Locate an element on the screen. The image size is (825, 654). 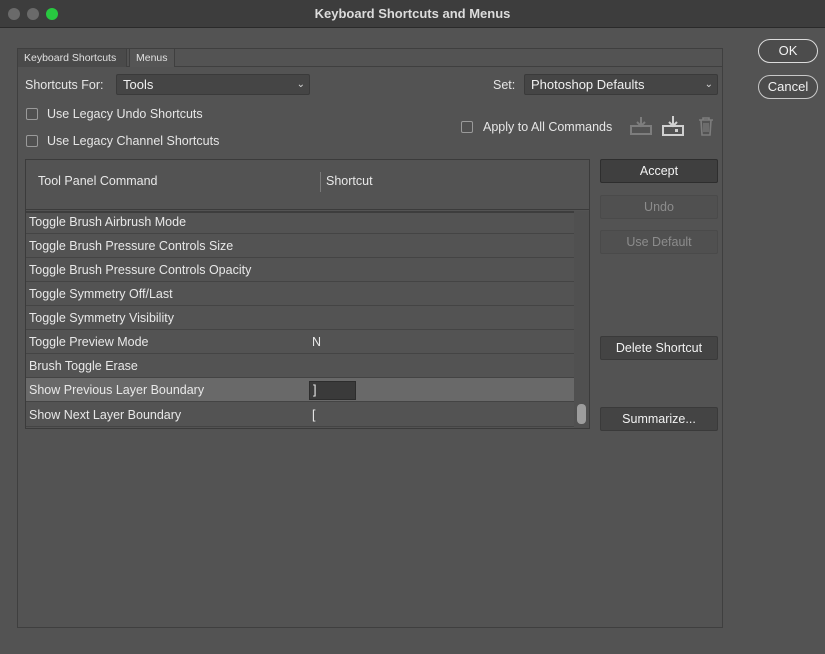
legacy-undo-label: Use Legacy Undo Shortcuts is located at coordinates (125, 114).